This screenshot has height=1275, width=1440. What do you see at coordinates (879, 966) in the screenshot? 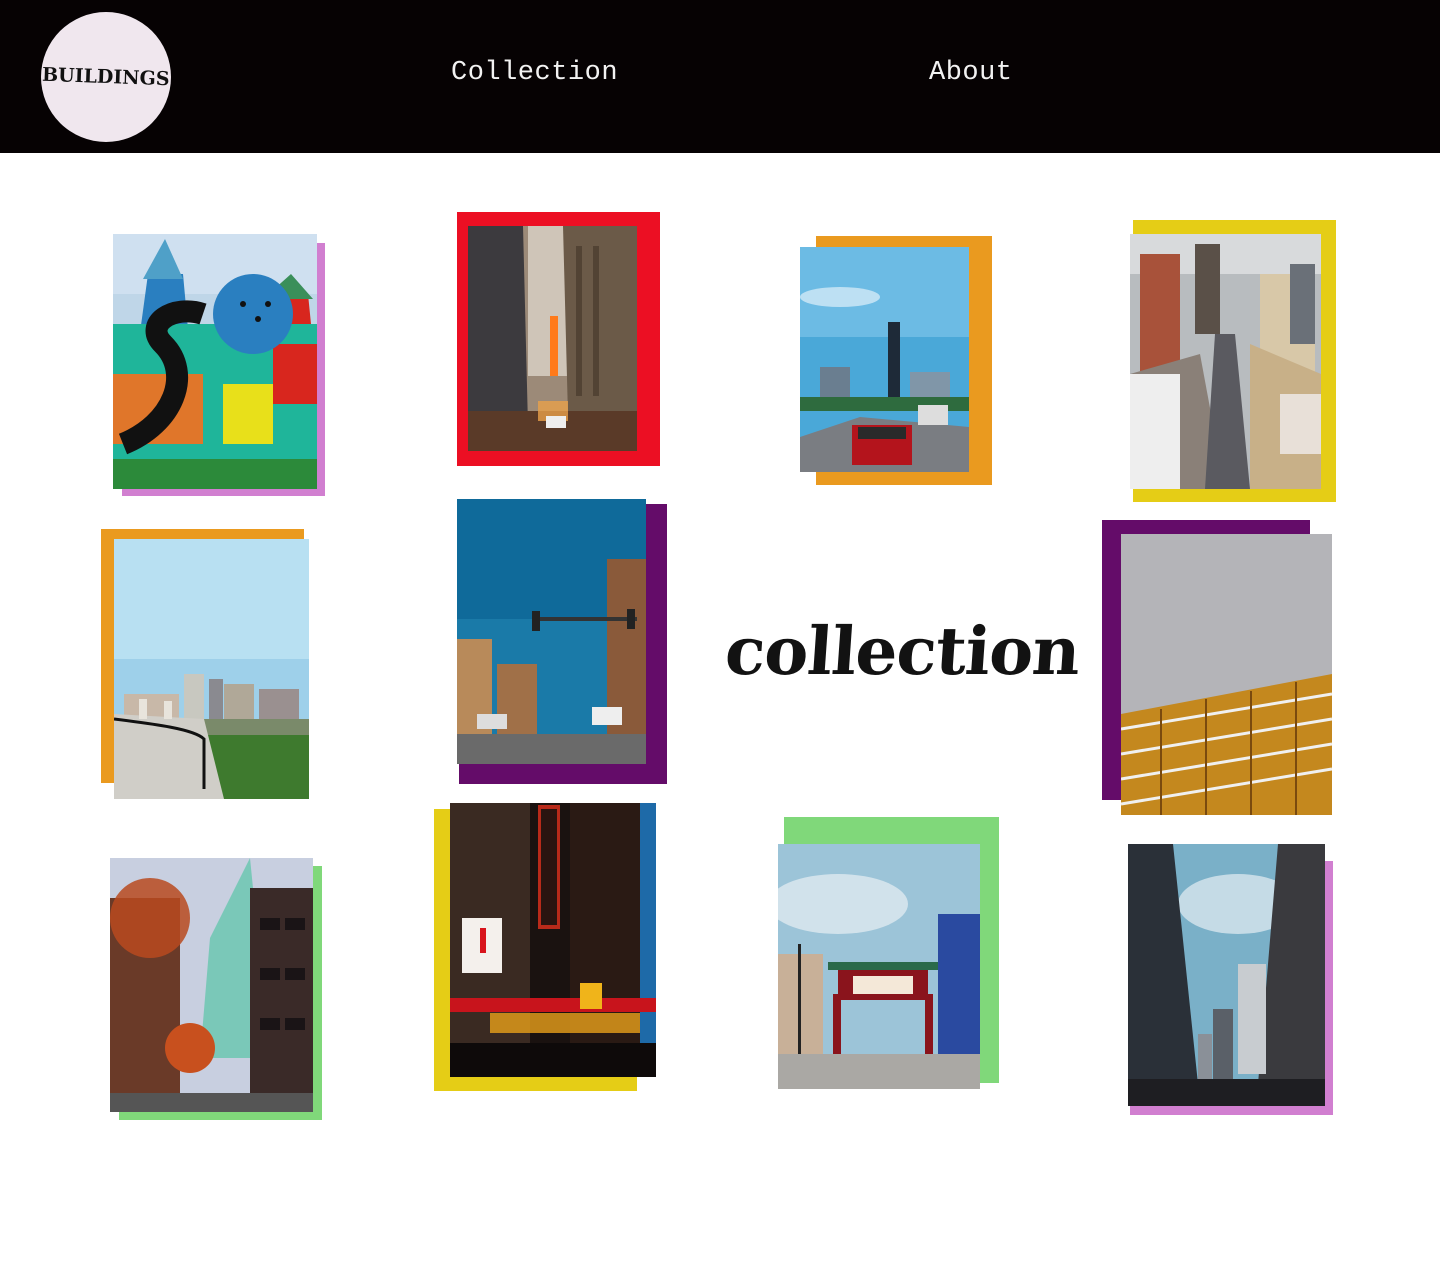
I see `chinatown-gate-photo` at bounding box center [879, 966].